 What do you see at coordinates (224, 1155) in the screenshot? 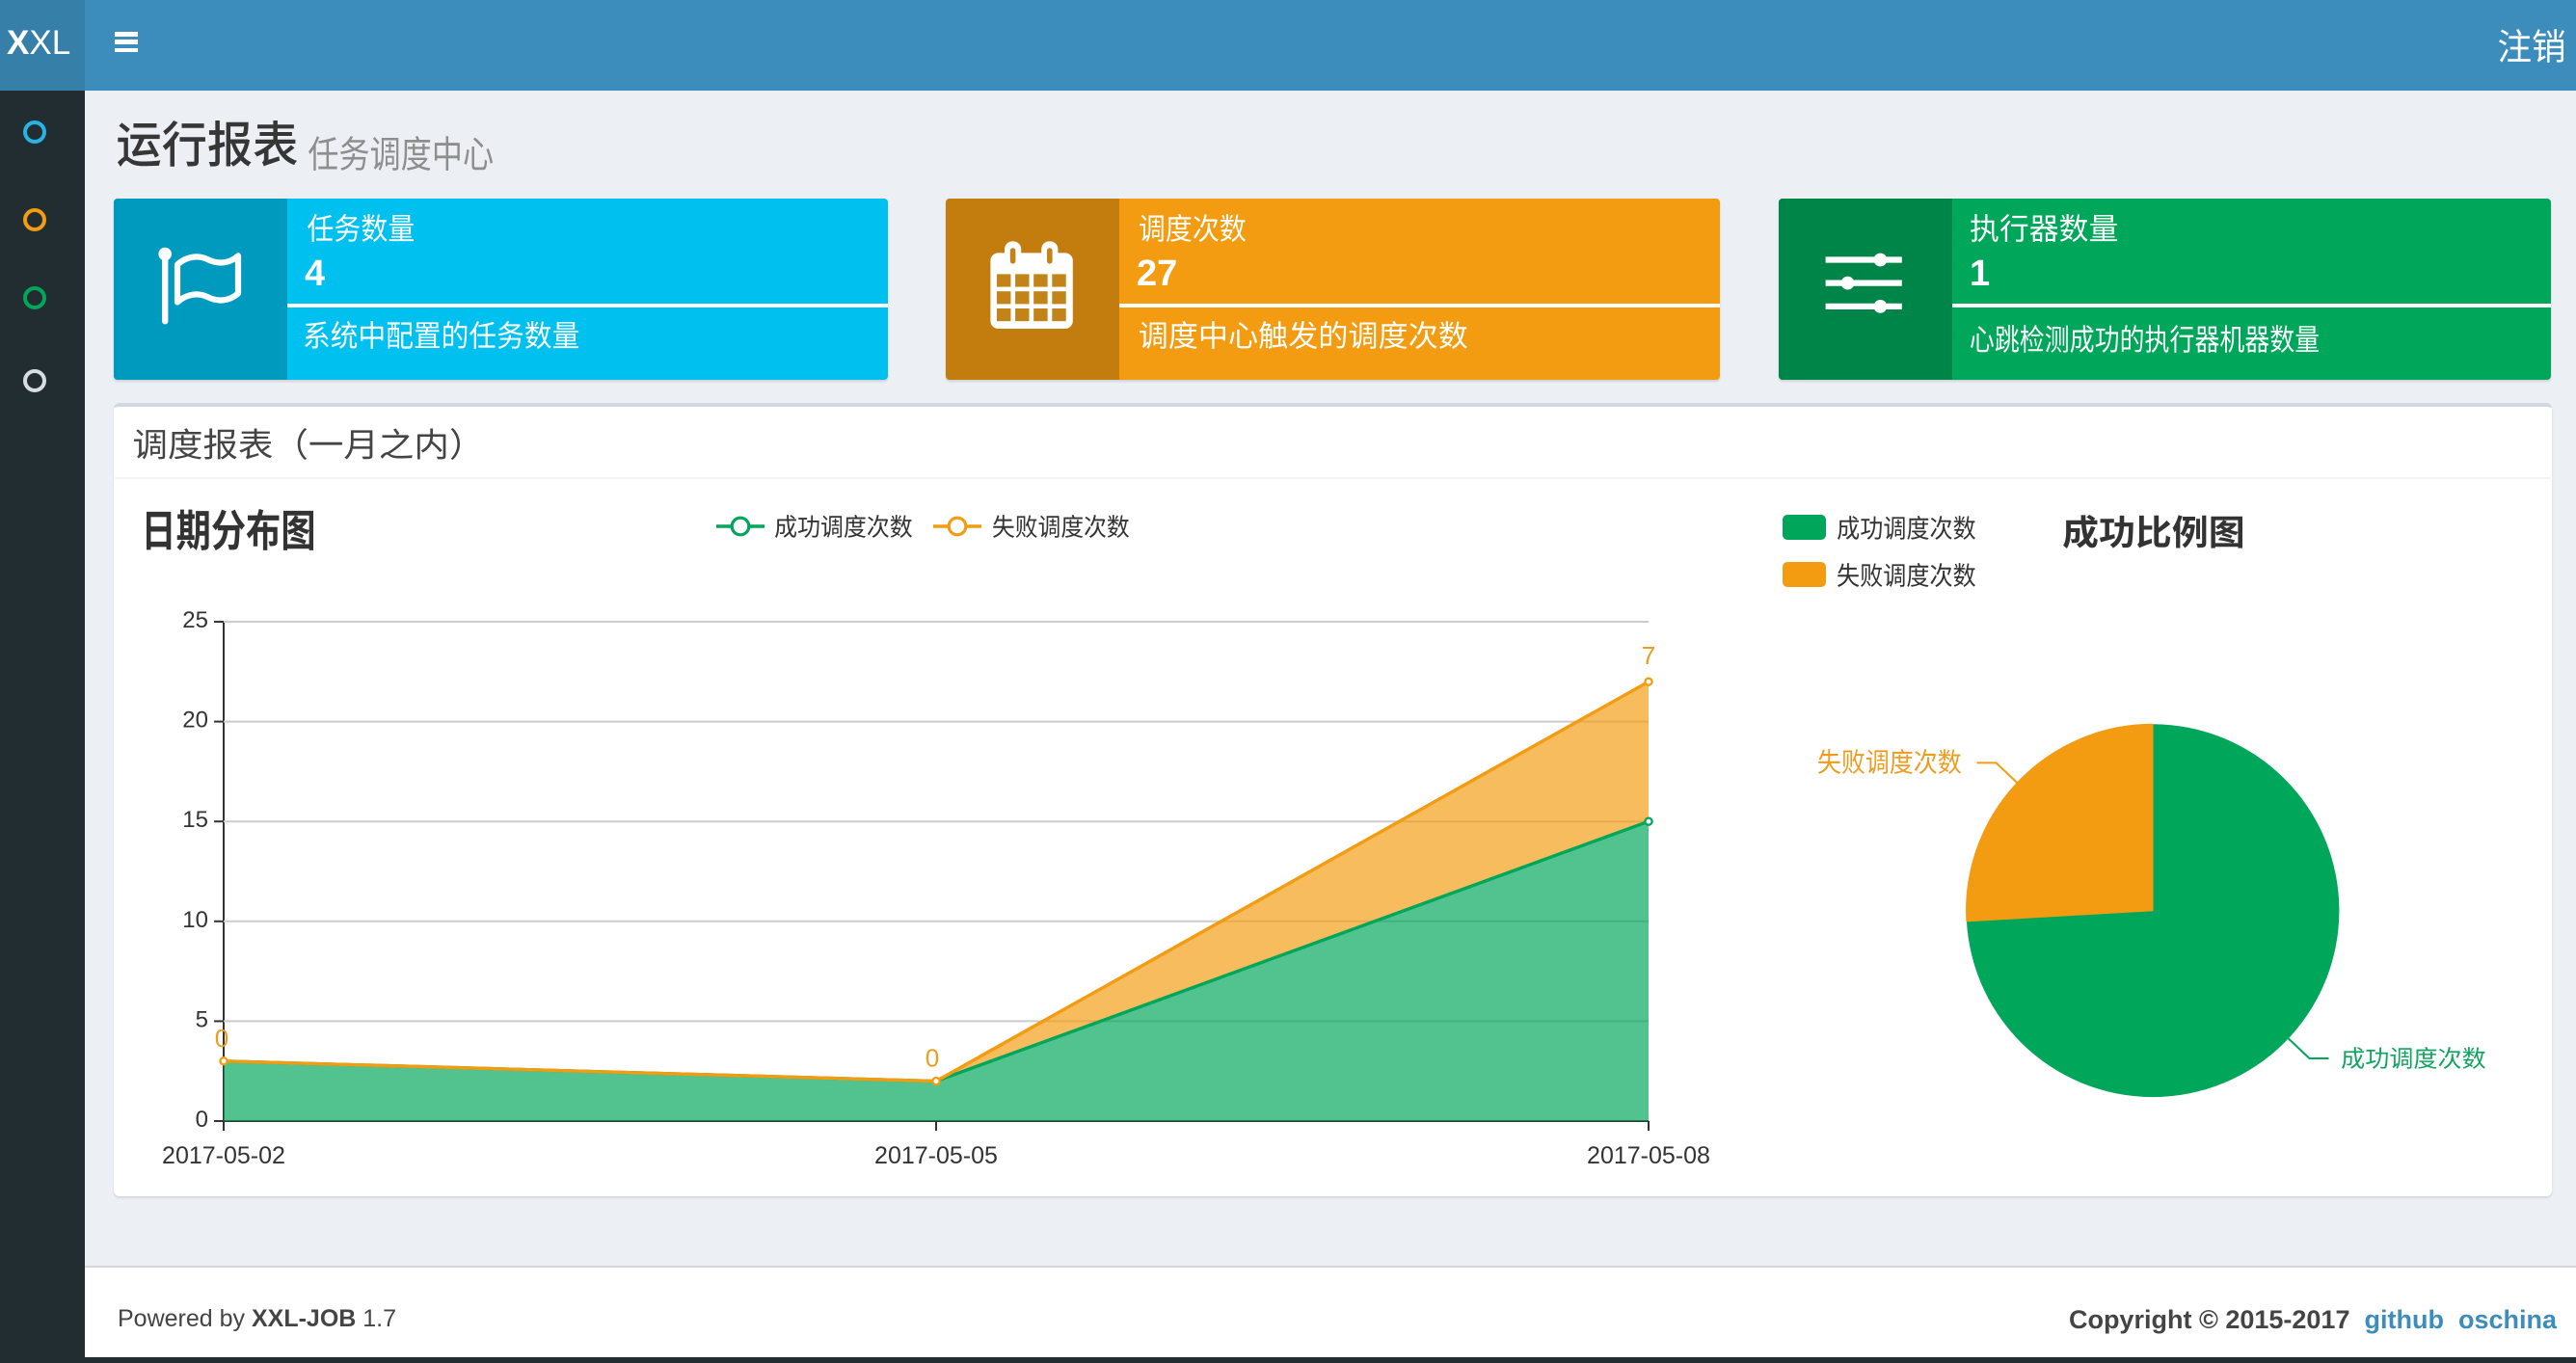
I see `svg-text: 2017-05-02` at bounding box center [224, 1155].